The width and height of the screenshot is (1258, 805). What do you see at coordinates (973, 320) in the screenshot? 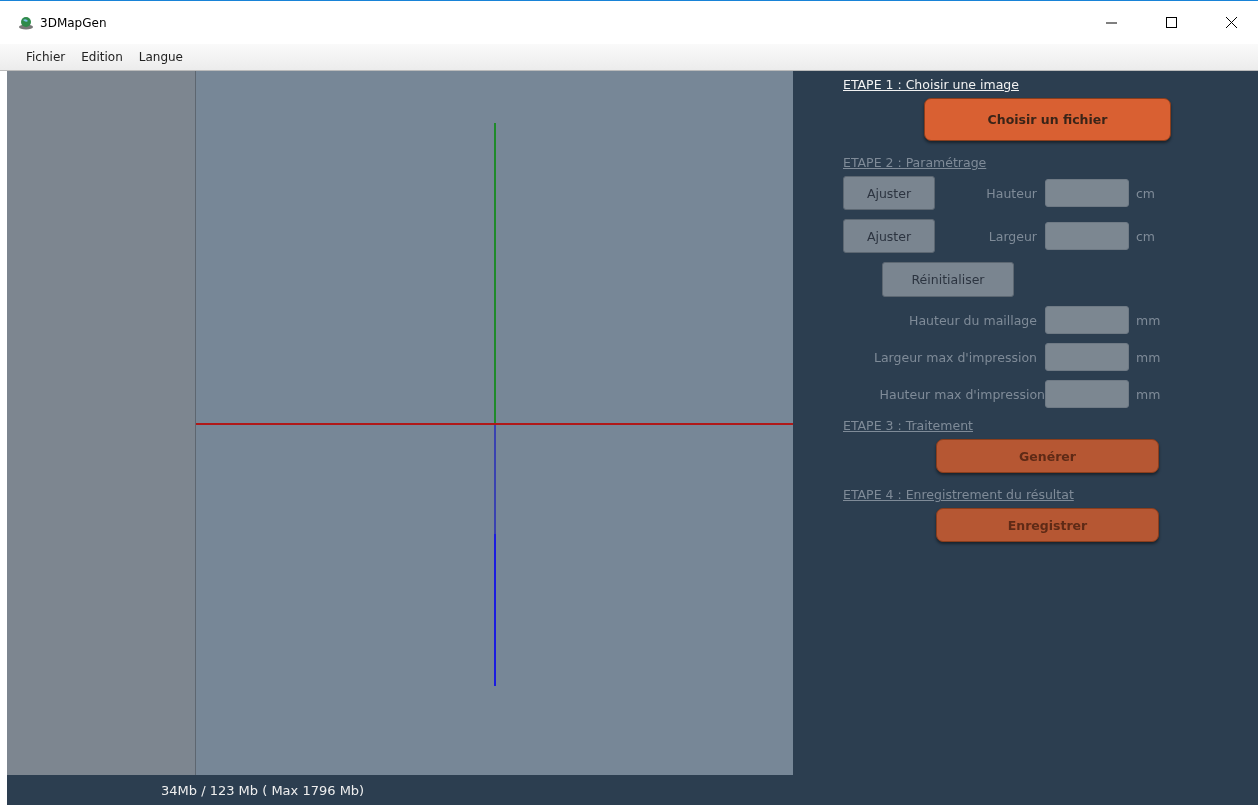
I see `field-label: Hauteur du maillage` at bounding box center [973, 320].